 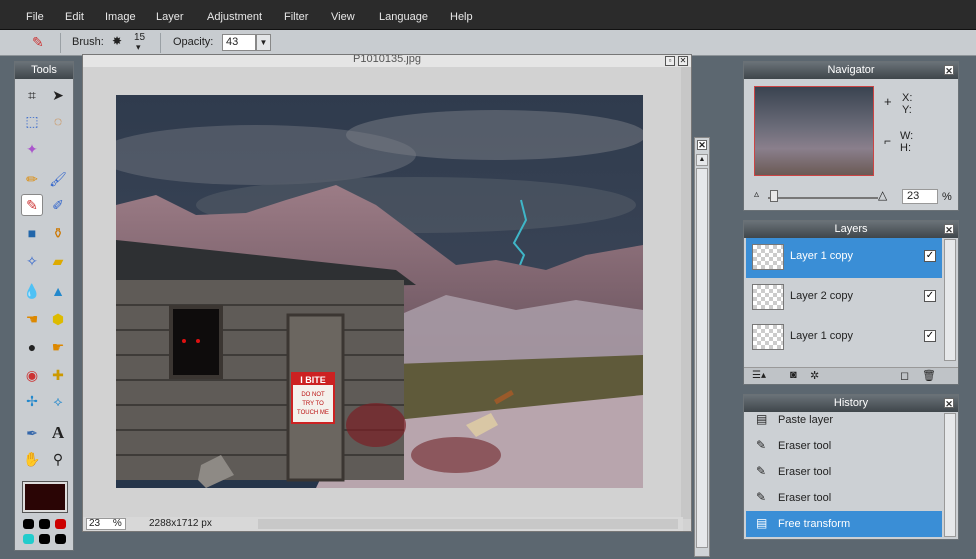 I want to click on history-item: ▤ Paste layer, so click(x=844, y=420).